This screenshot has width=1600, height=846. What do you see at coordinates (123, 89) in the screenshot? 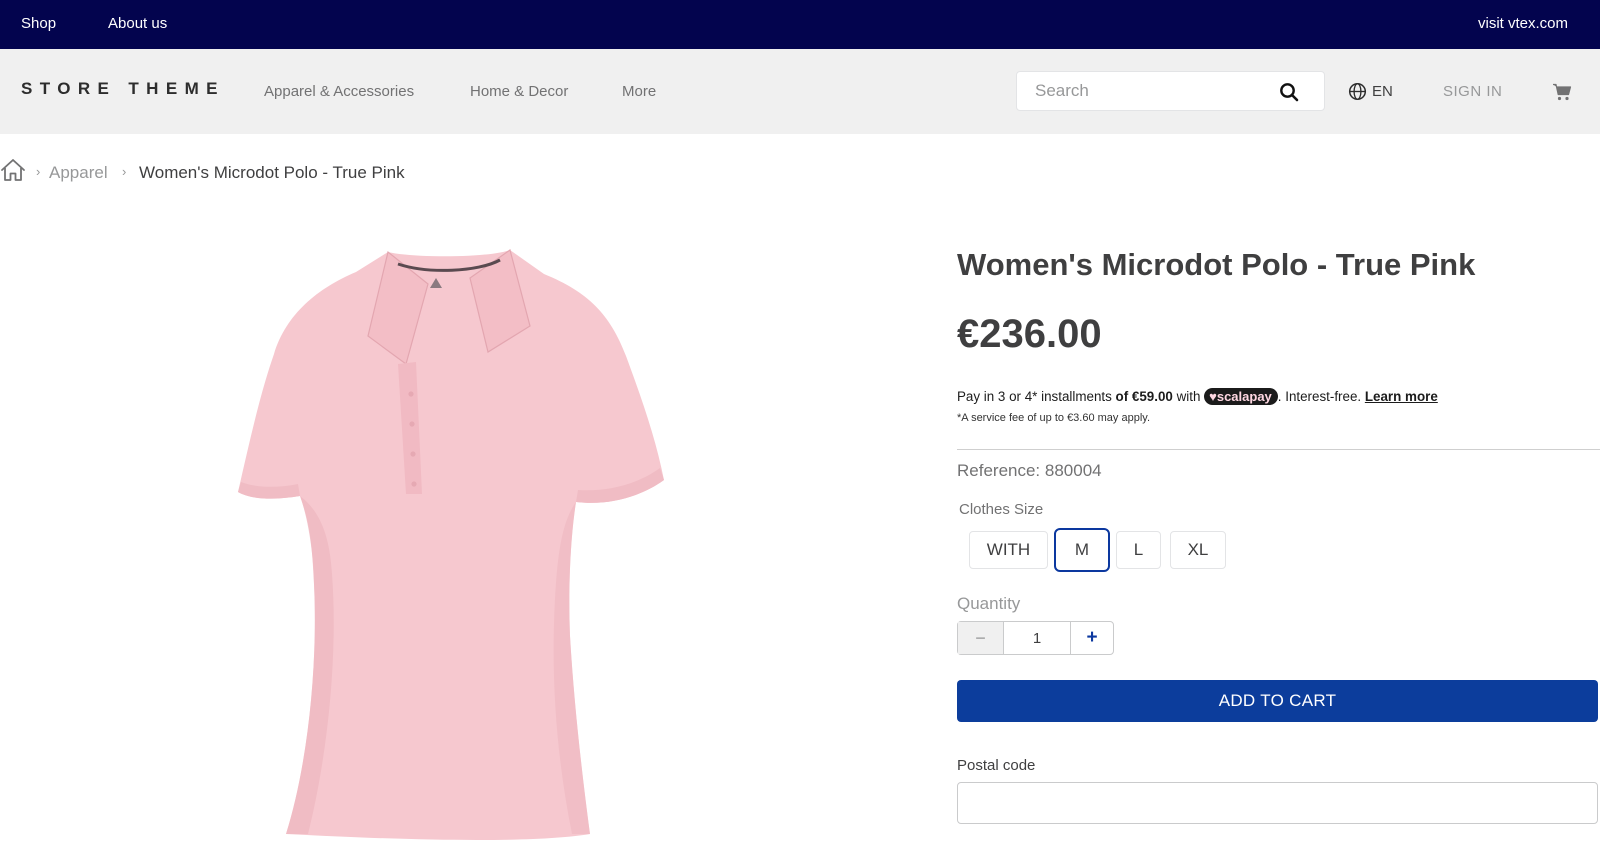
I see `store-logo: STORE THEME` at bounding box center [123, 89].